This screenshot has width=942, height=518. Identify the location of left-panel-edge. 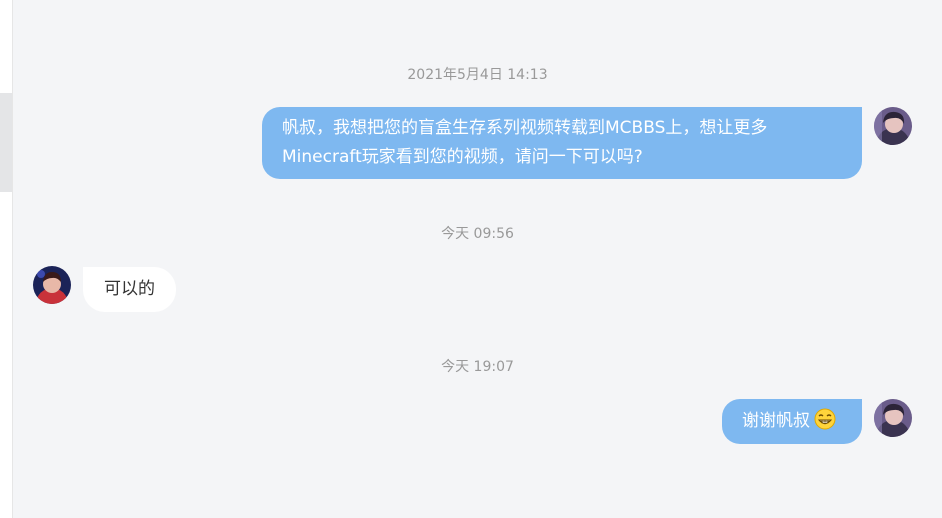
(6, 259).